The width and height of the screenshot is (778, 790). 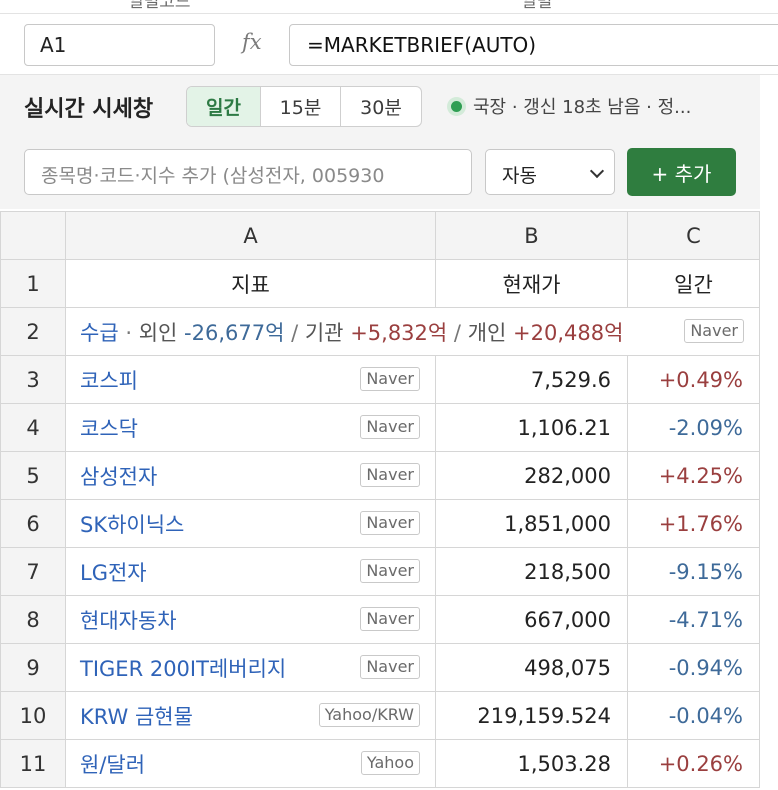 I want to click on indicator-name: 현대자동차, so click(x=128, y=620).